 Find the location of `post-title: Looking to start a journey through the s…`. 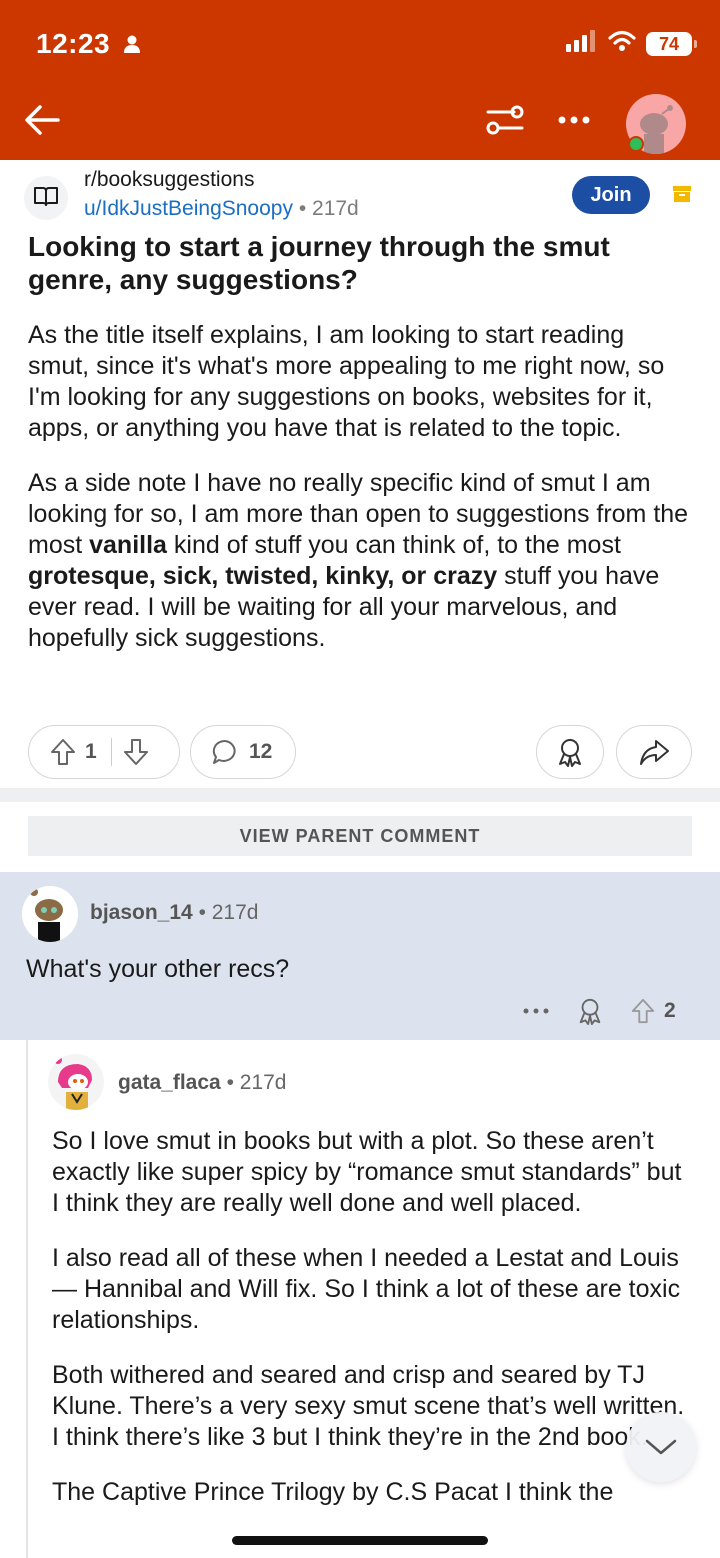

post-title: Looking to start a journey through the s… is located at coordinates (319, 263).